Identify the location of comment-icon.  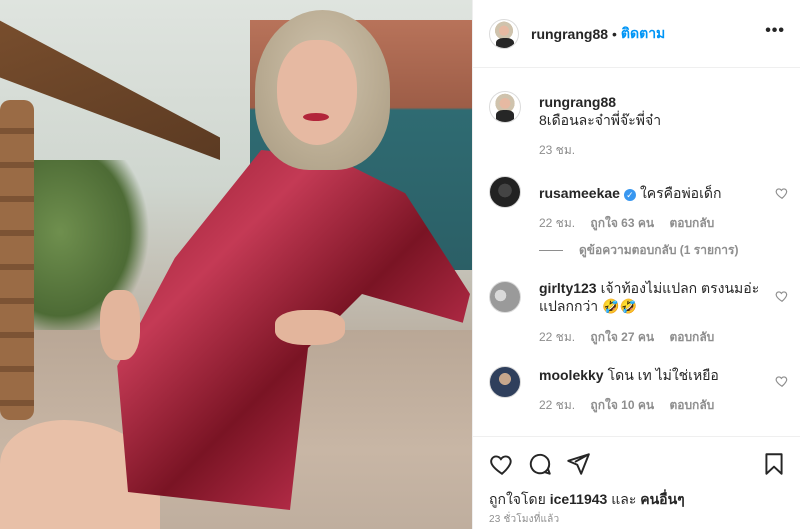
(540, 464).